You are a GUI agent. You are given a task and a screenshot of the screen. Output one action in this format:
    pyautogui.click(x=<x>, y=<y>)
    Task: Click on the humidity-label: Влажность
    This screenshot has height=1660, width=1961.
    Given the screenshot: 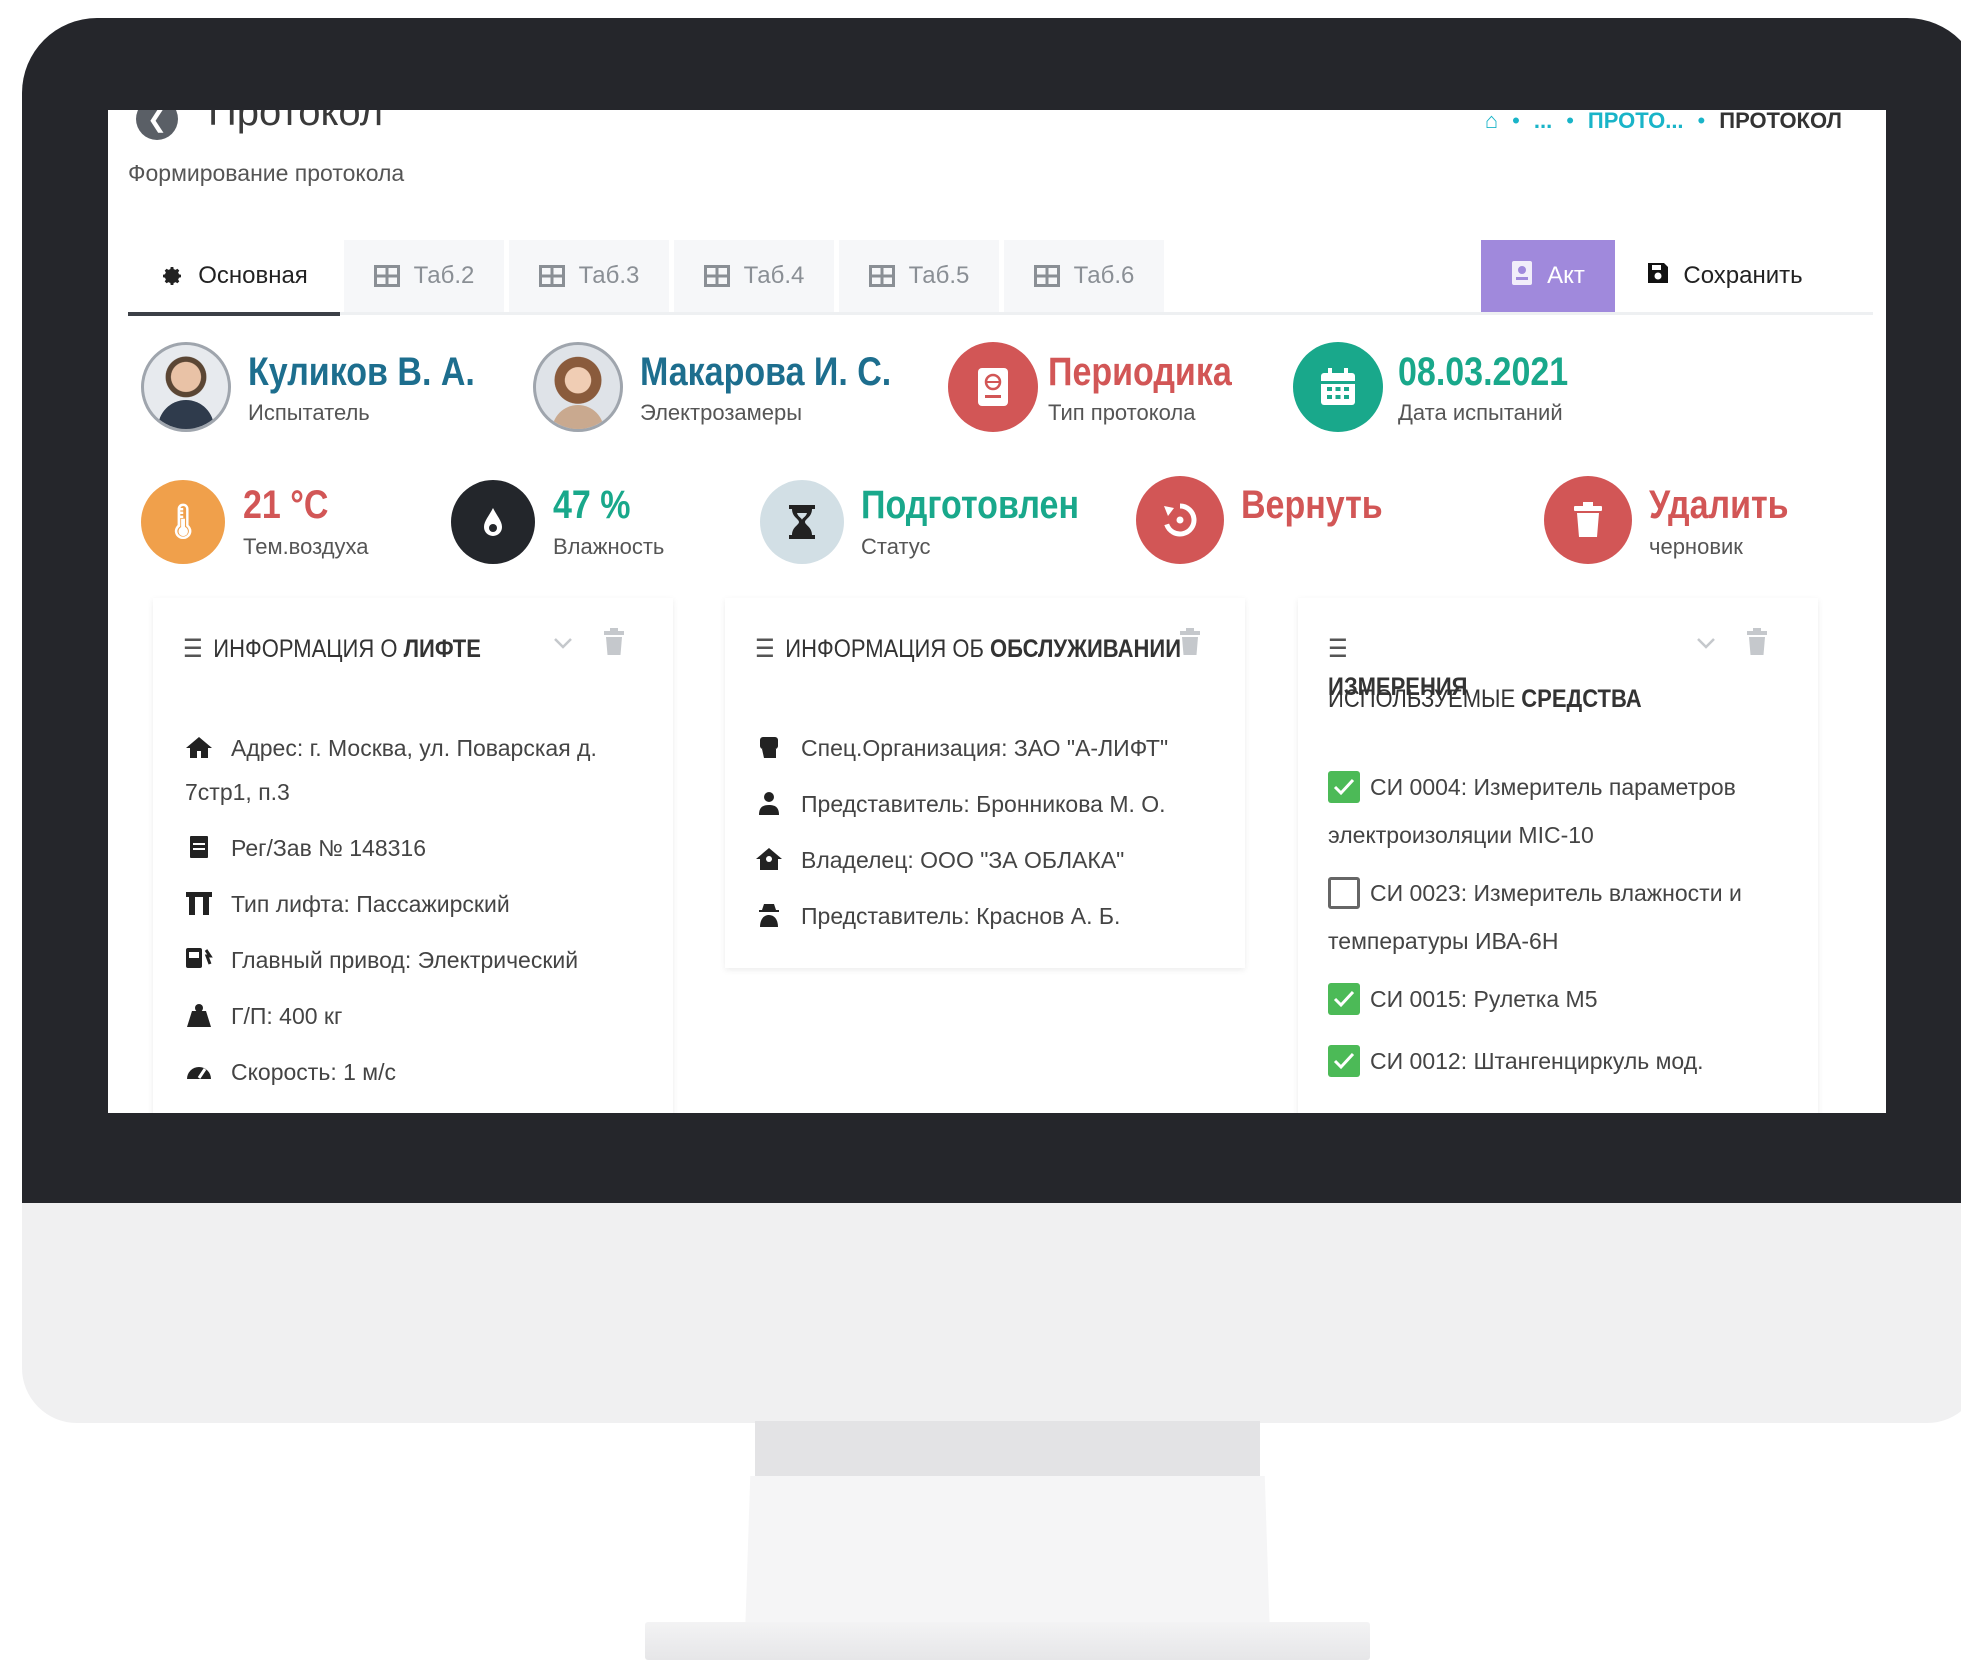 What is the action you would take?
    pyautogui.click(x=609, y=546)
    